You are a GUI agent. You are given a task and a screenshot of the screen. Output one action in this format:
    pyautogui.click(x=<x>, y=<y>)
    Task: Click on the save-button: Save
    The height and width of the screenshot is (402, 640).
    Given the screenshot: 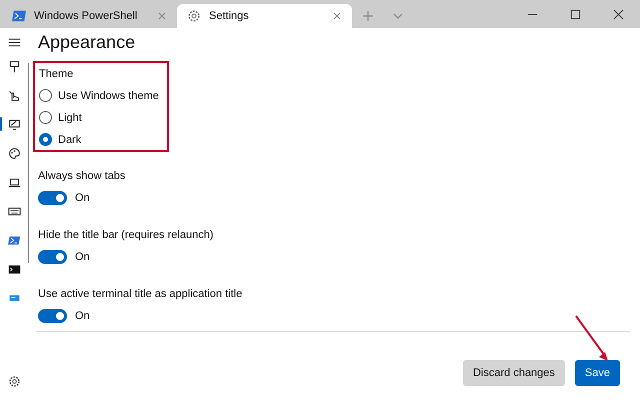 What is the action you would take?
    pyautogui.click(x=597, y=373)
    